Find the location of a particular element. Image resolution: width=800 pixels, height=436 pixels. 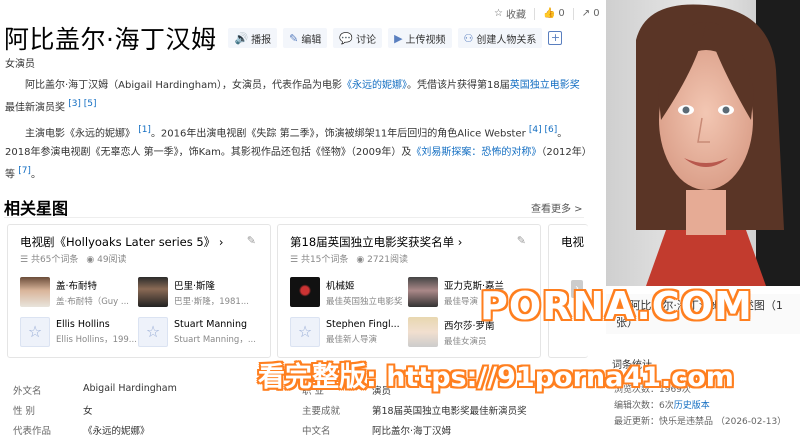

table-row: 代表作品 《永远的妮娜》 中文名 阿比盖尔·海丁汉姆 is located at coordinates (232, 431).